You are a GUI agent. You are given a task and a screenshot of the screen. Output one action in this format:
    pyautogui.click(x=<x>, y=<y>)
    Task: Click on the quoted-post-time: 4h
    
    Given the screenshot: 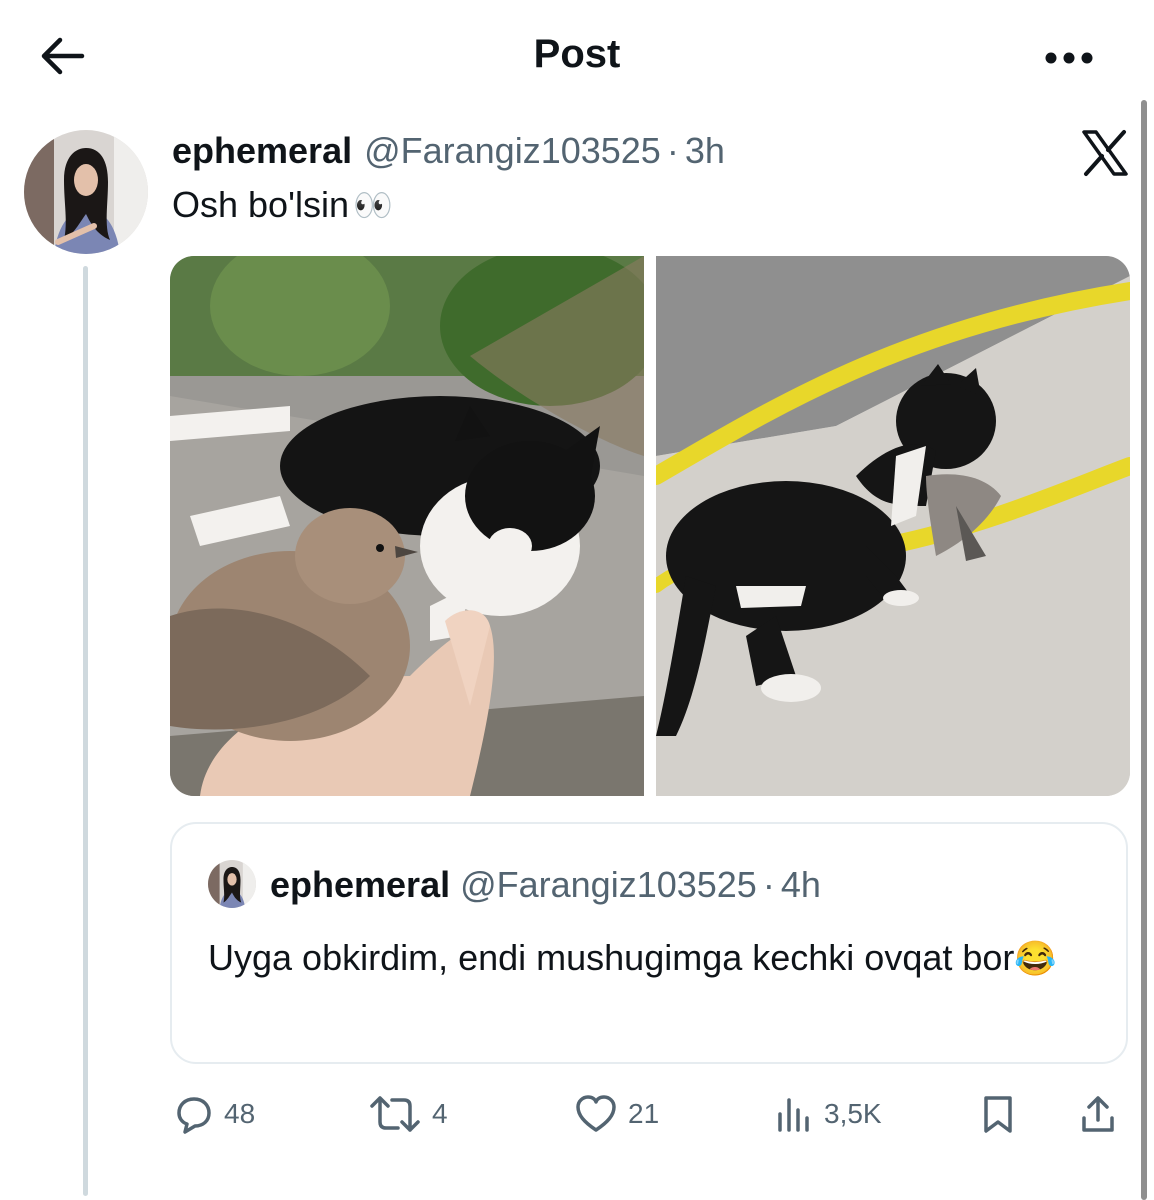 What is the action you would take?
    pyautogui.click(x=800, y=884)
    